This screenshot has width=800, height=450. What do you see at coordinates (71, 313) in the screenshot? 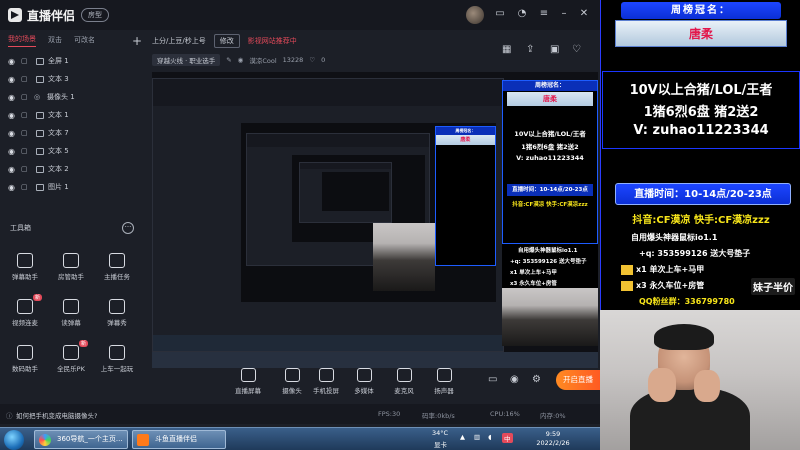
I see `tool-item: 读弹幕` at bounding box center [71, 313].